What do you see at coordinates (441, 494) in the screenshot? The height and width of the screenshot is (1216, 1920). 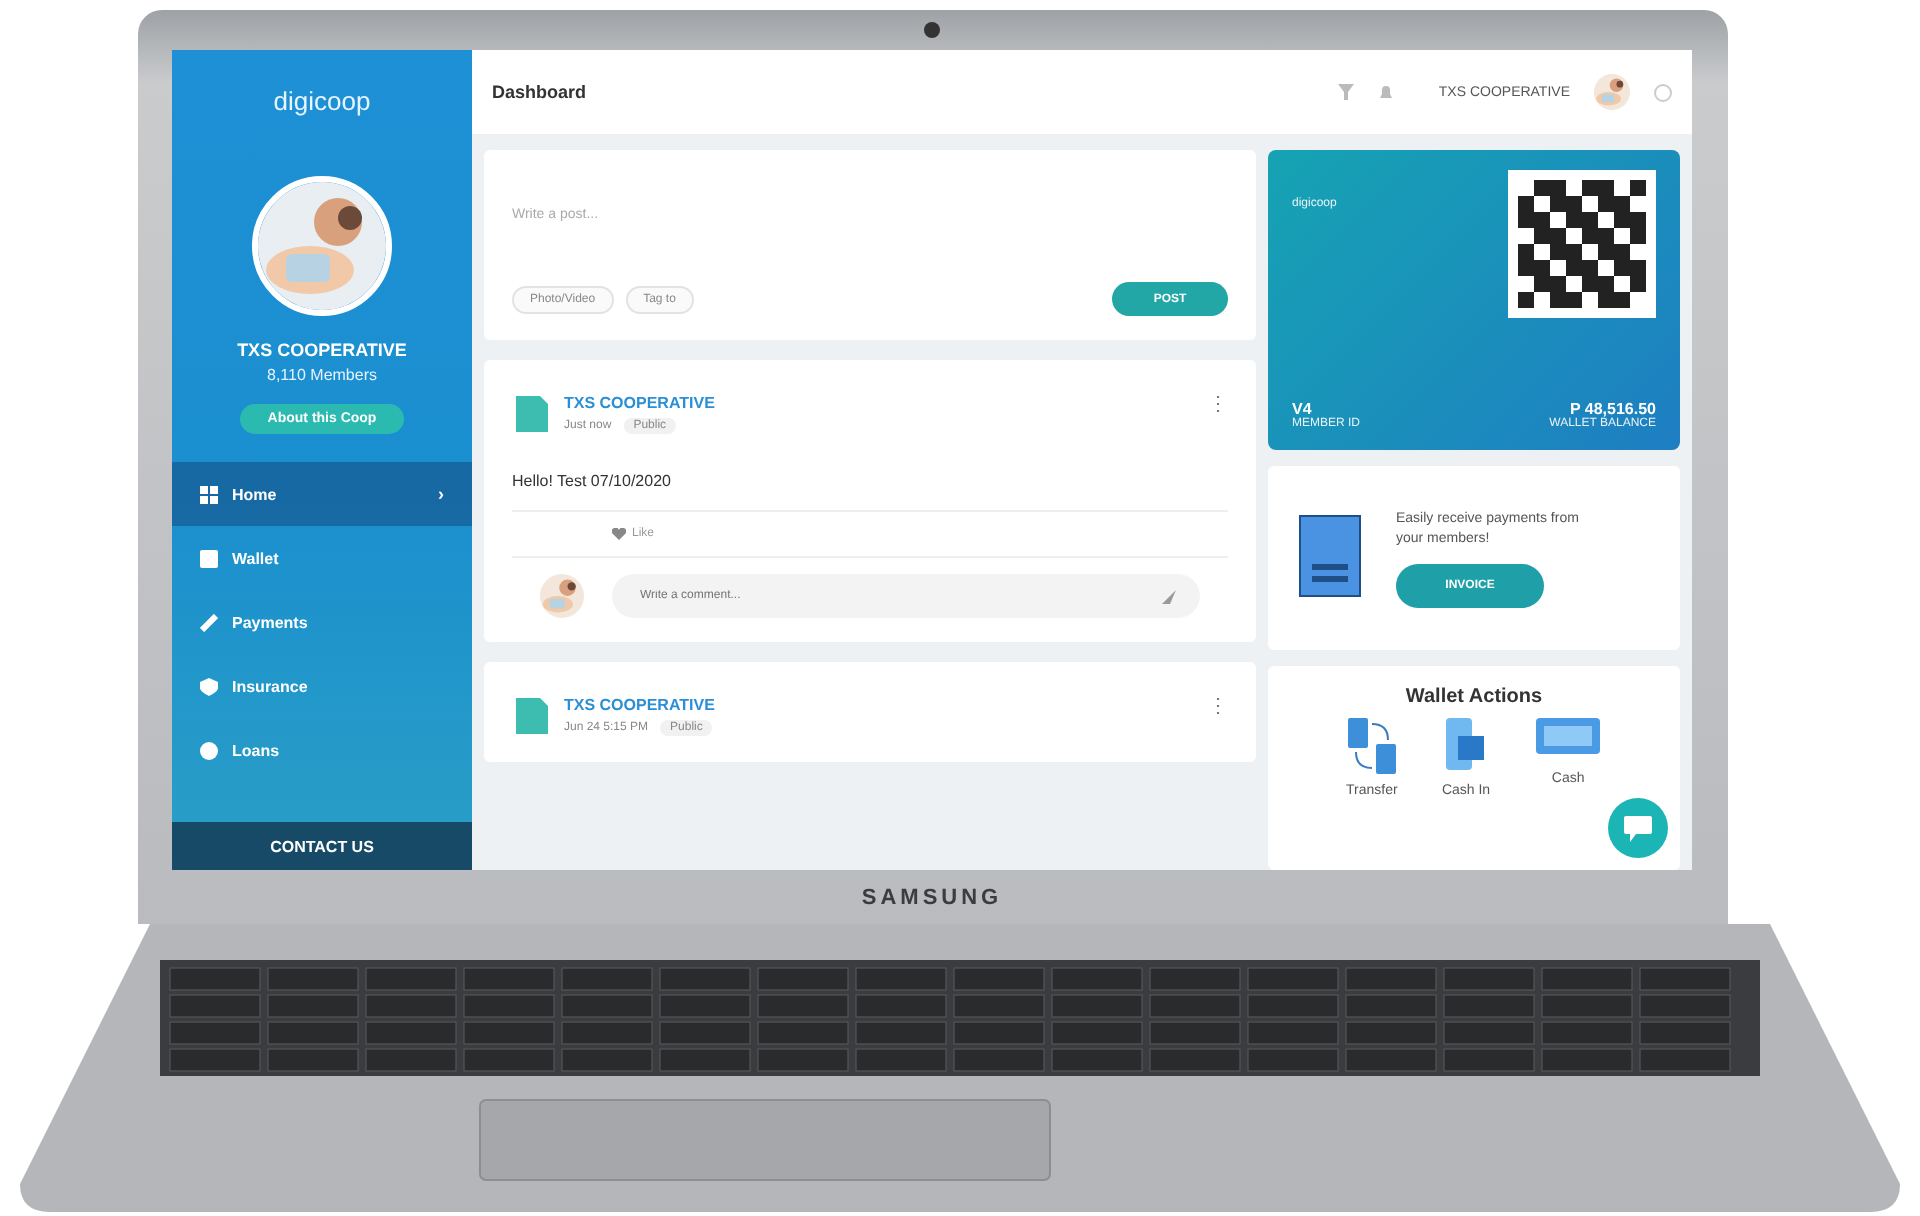 I see `chevron-icon: ›` at bounding box center [441, 494].